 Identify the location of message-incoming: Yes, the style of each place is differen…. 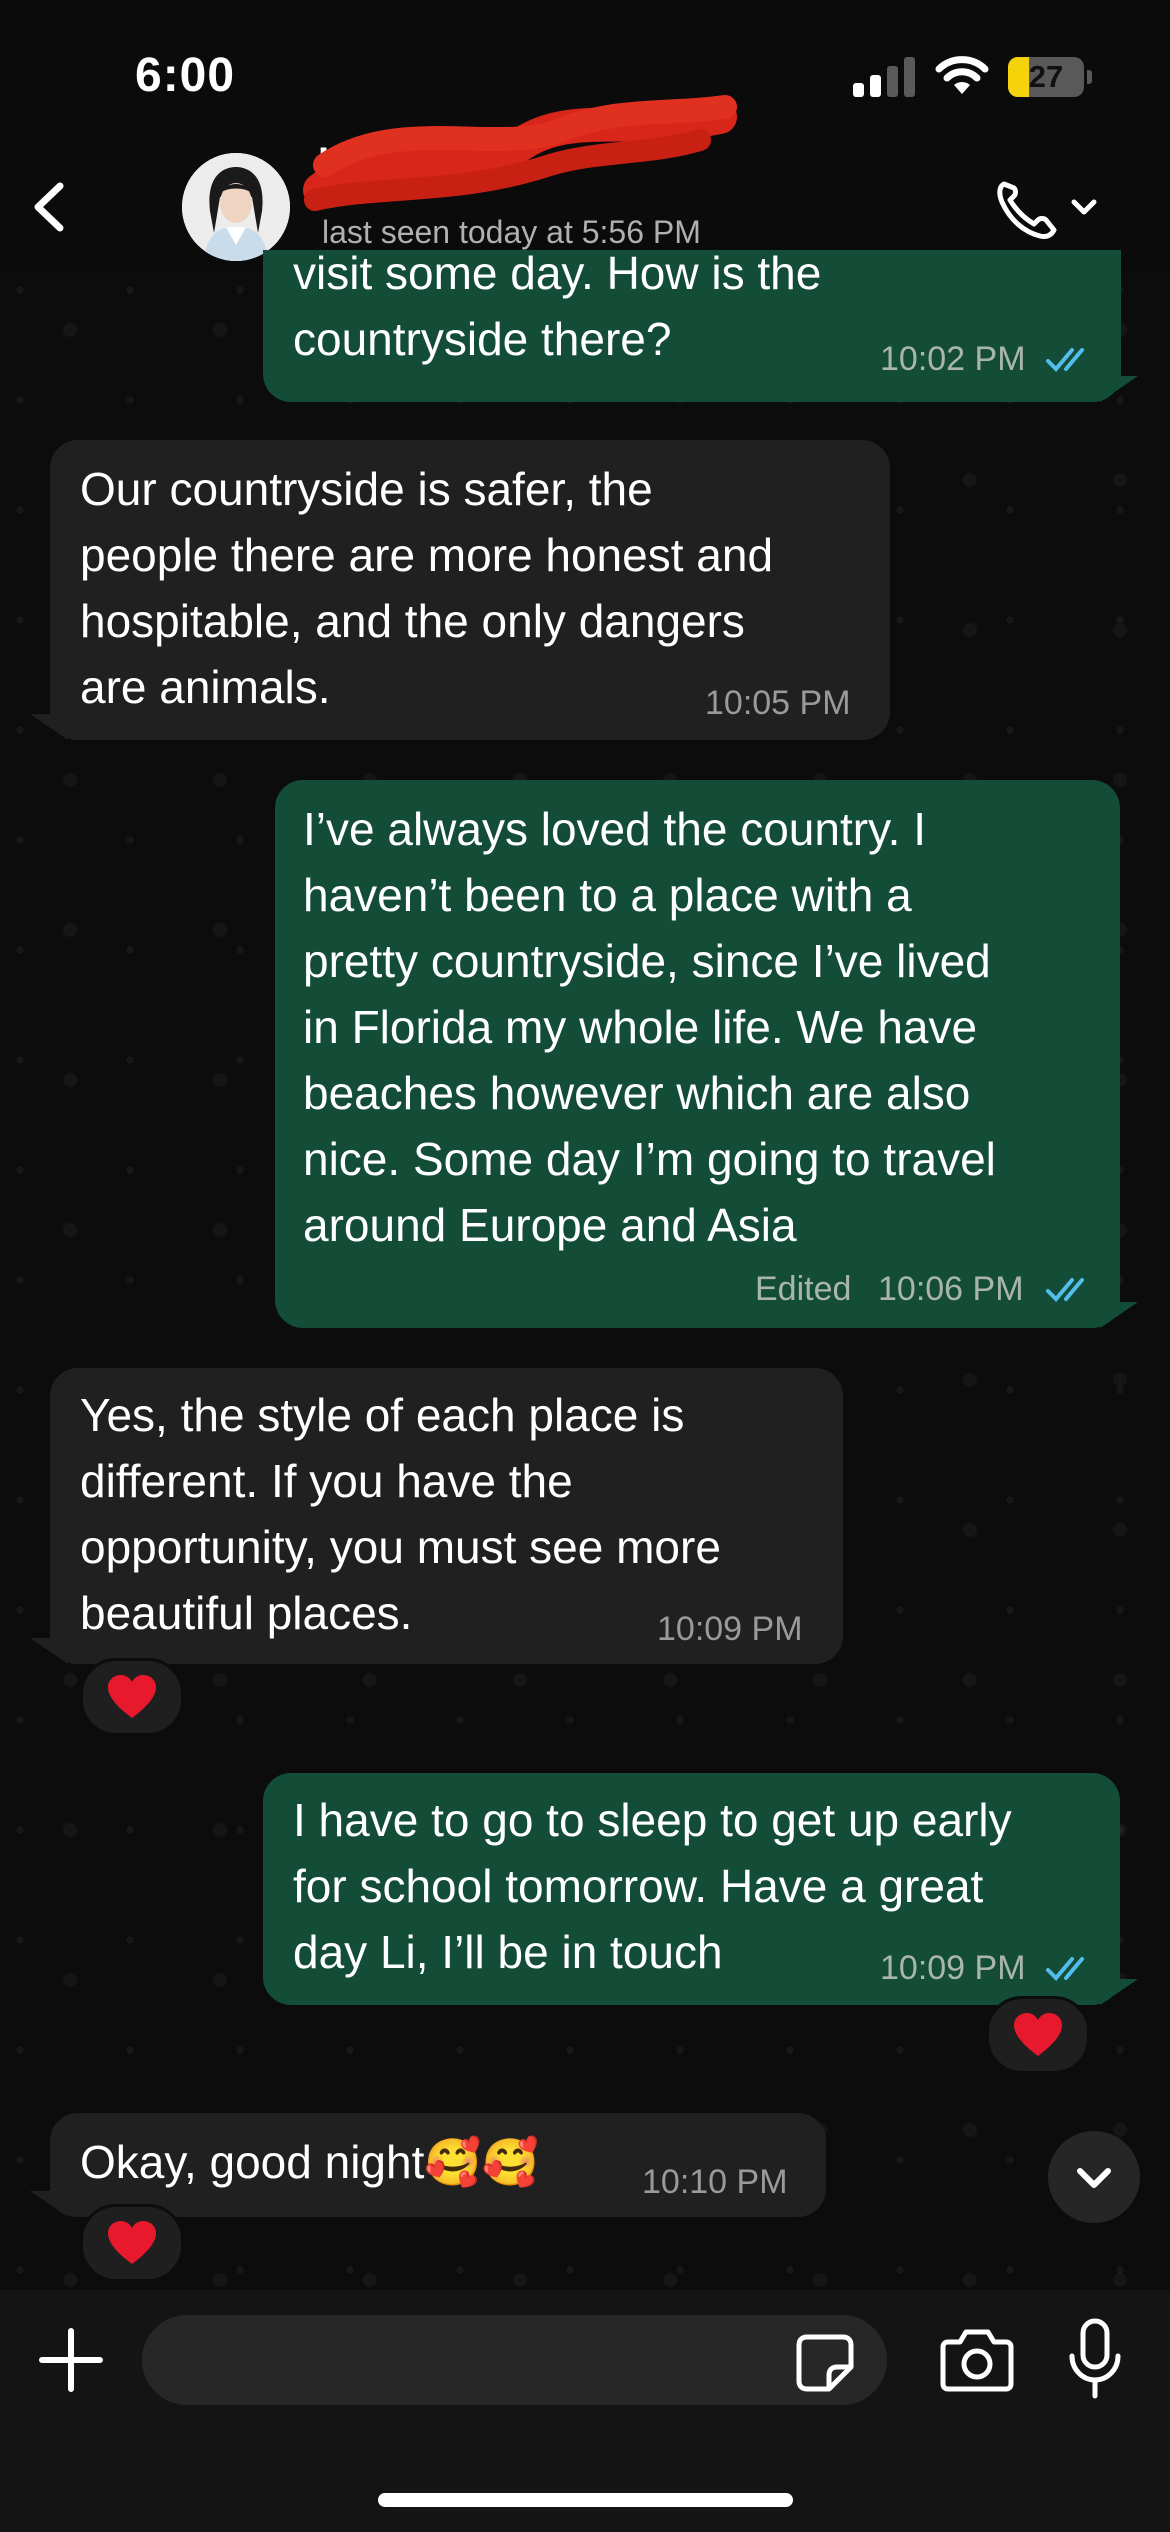
(446, 1516).